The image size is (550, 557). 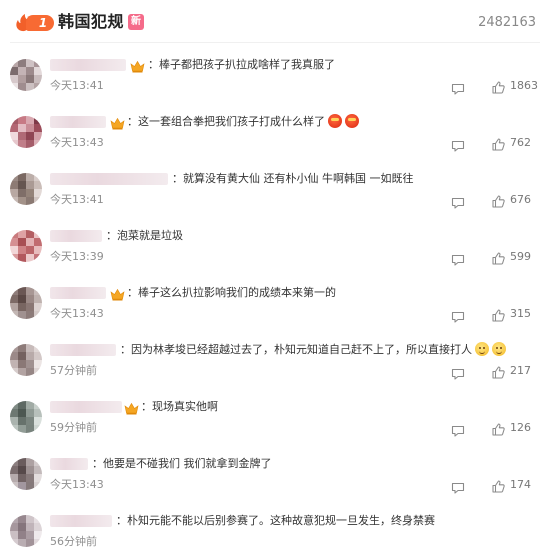 I want to click on comment-item: ：泡菜就是垃圾 今天13:39 599, so click(x=275, y=255).